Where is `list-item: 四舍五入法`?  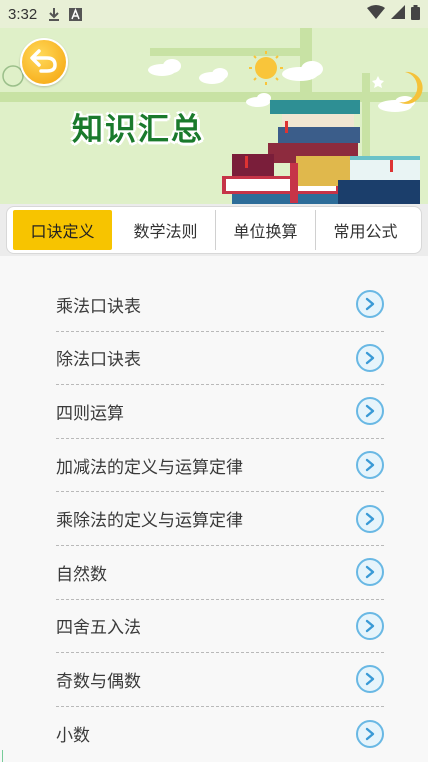
list-item: 四舍五入法 is located at coordinates (220, 627).